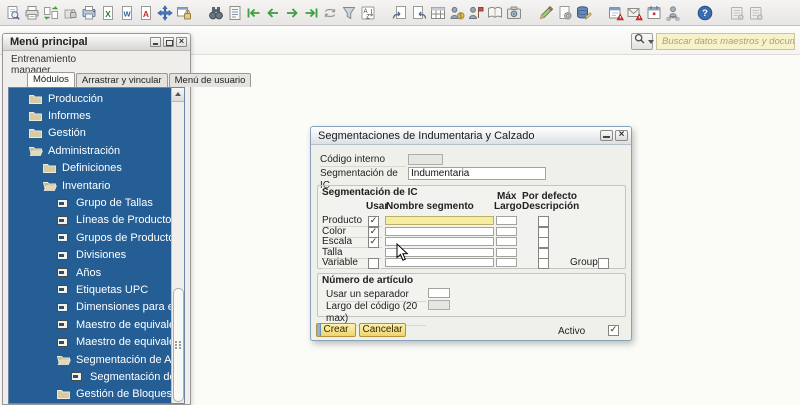  What do you see at coordinates (494, 12) in the screenshot?
I see `journal-icon` at bounding box center [494, 12].